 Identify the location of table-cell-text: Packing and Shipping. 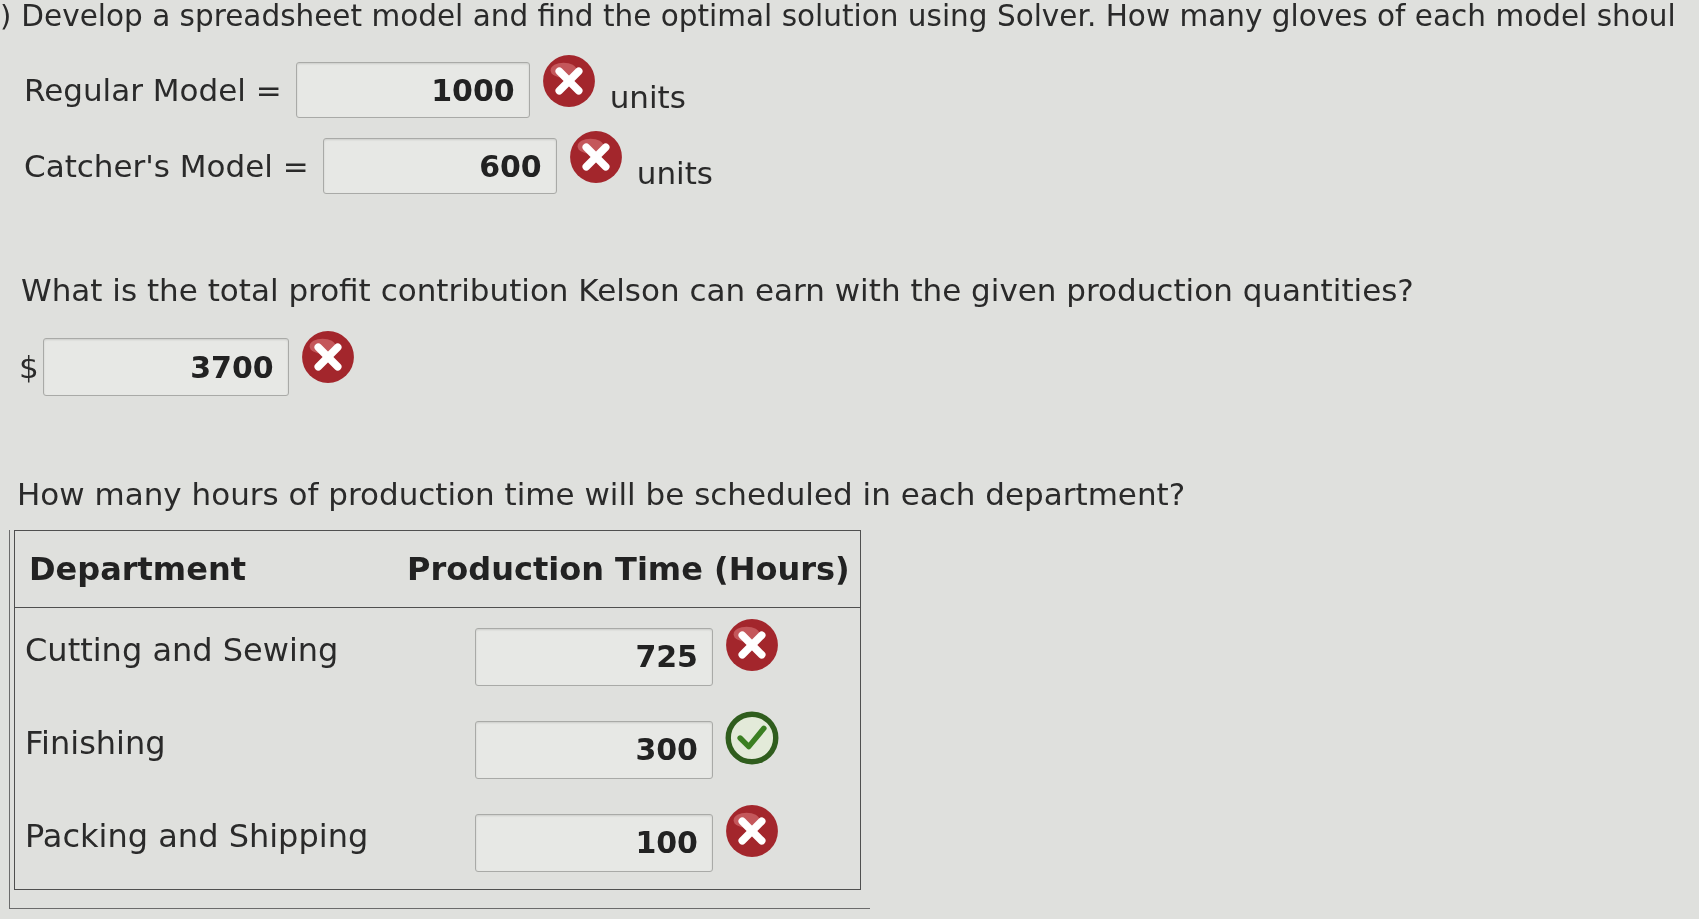
(197, 835).